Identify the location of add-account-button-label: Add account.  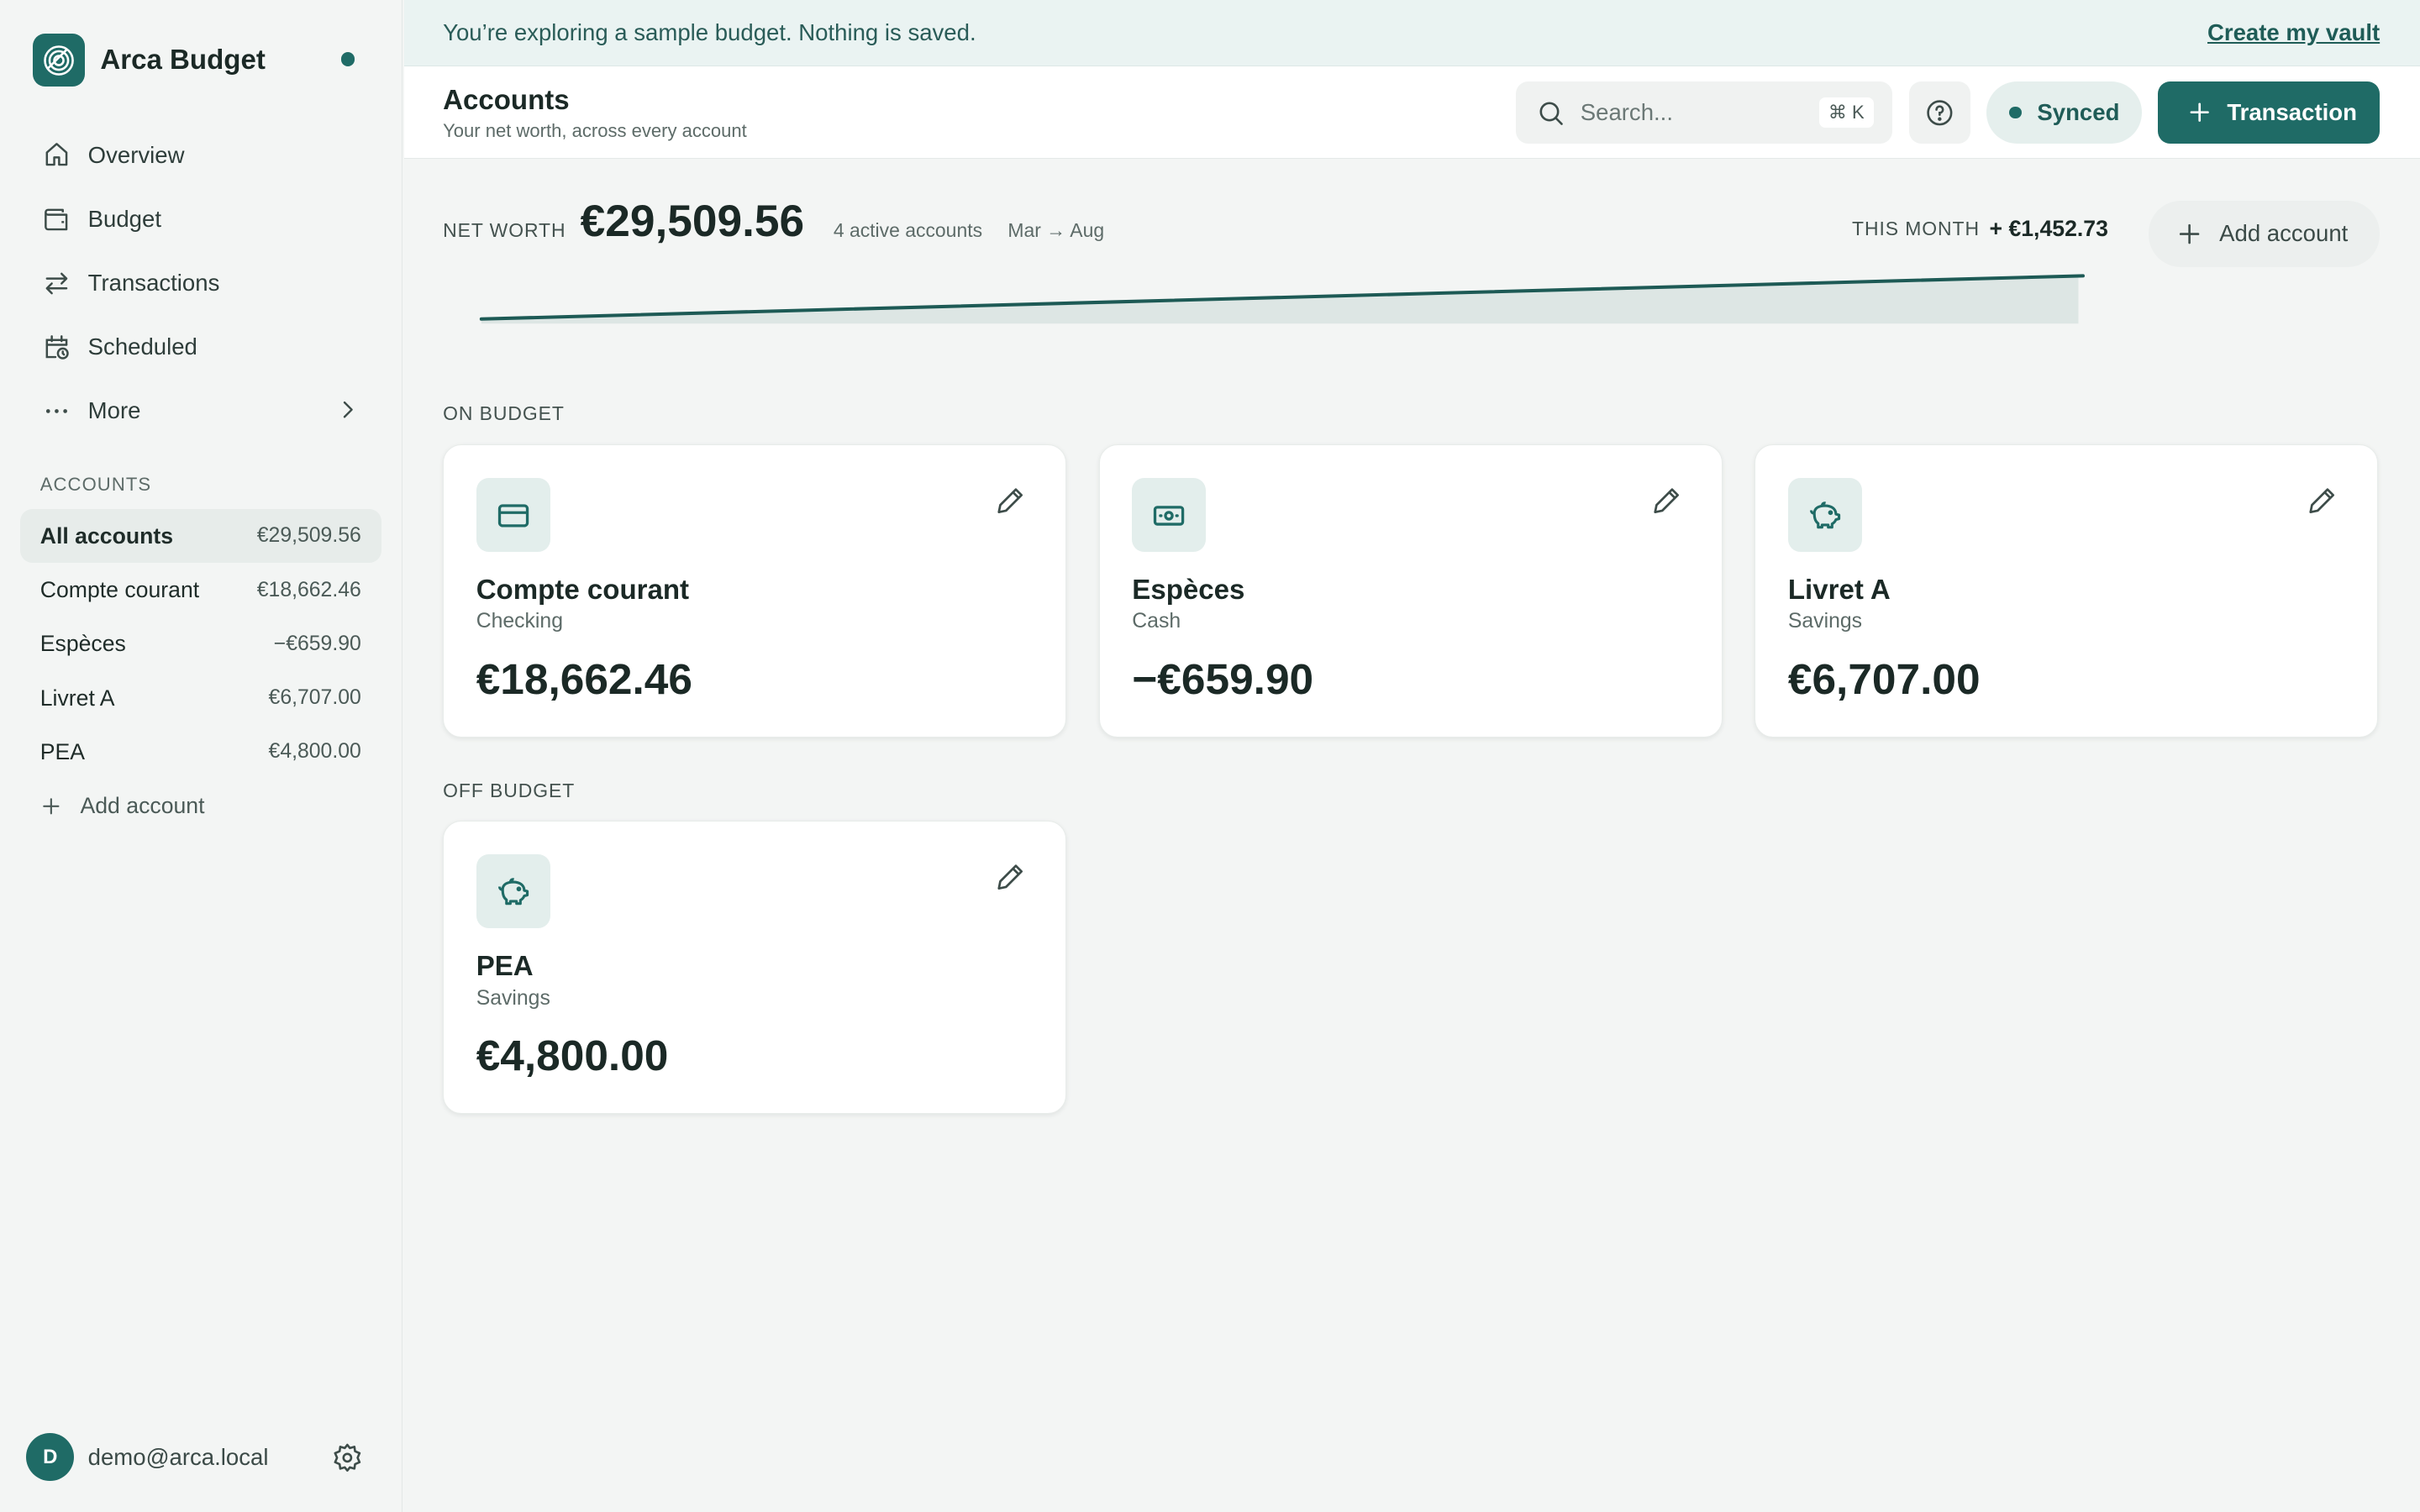
(2284, 233).